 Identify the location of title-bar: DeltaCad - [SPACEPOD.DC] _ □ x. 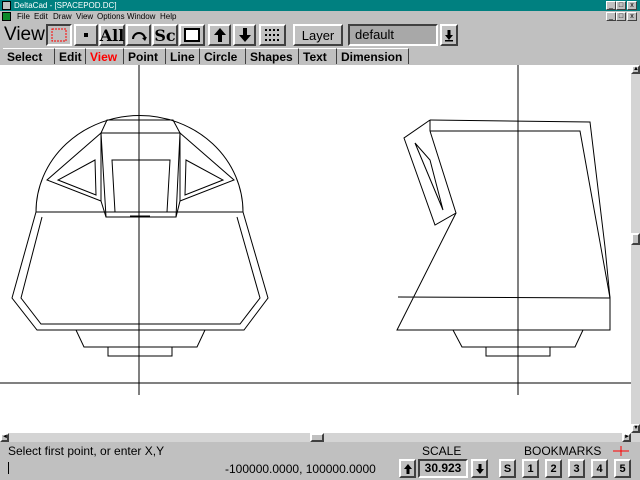
(320, 5).